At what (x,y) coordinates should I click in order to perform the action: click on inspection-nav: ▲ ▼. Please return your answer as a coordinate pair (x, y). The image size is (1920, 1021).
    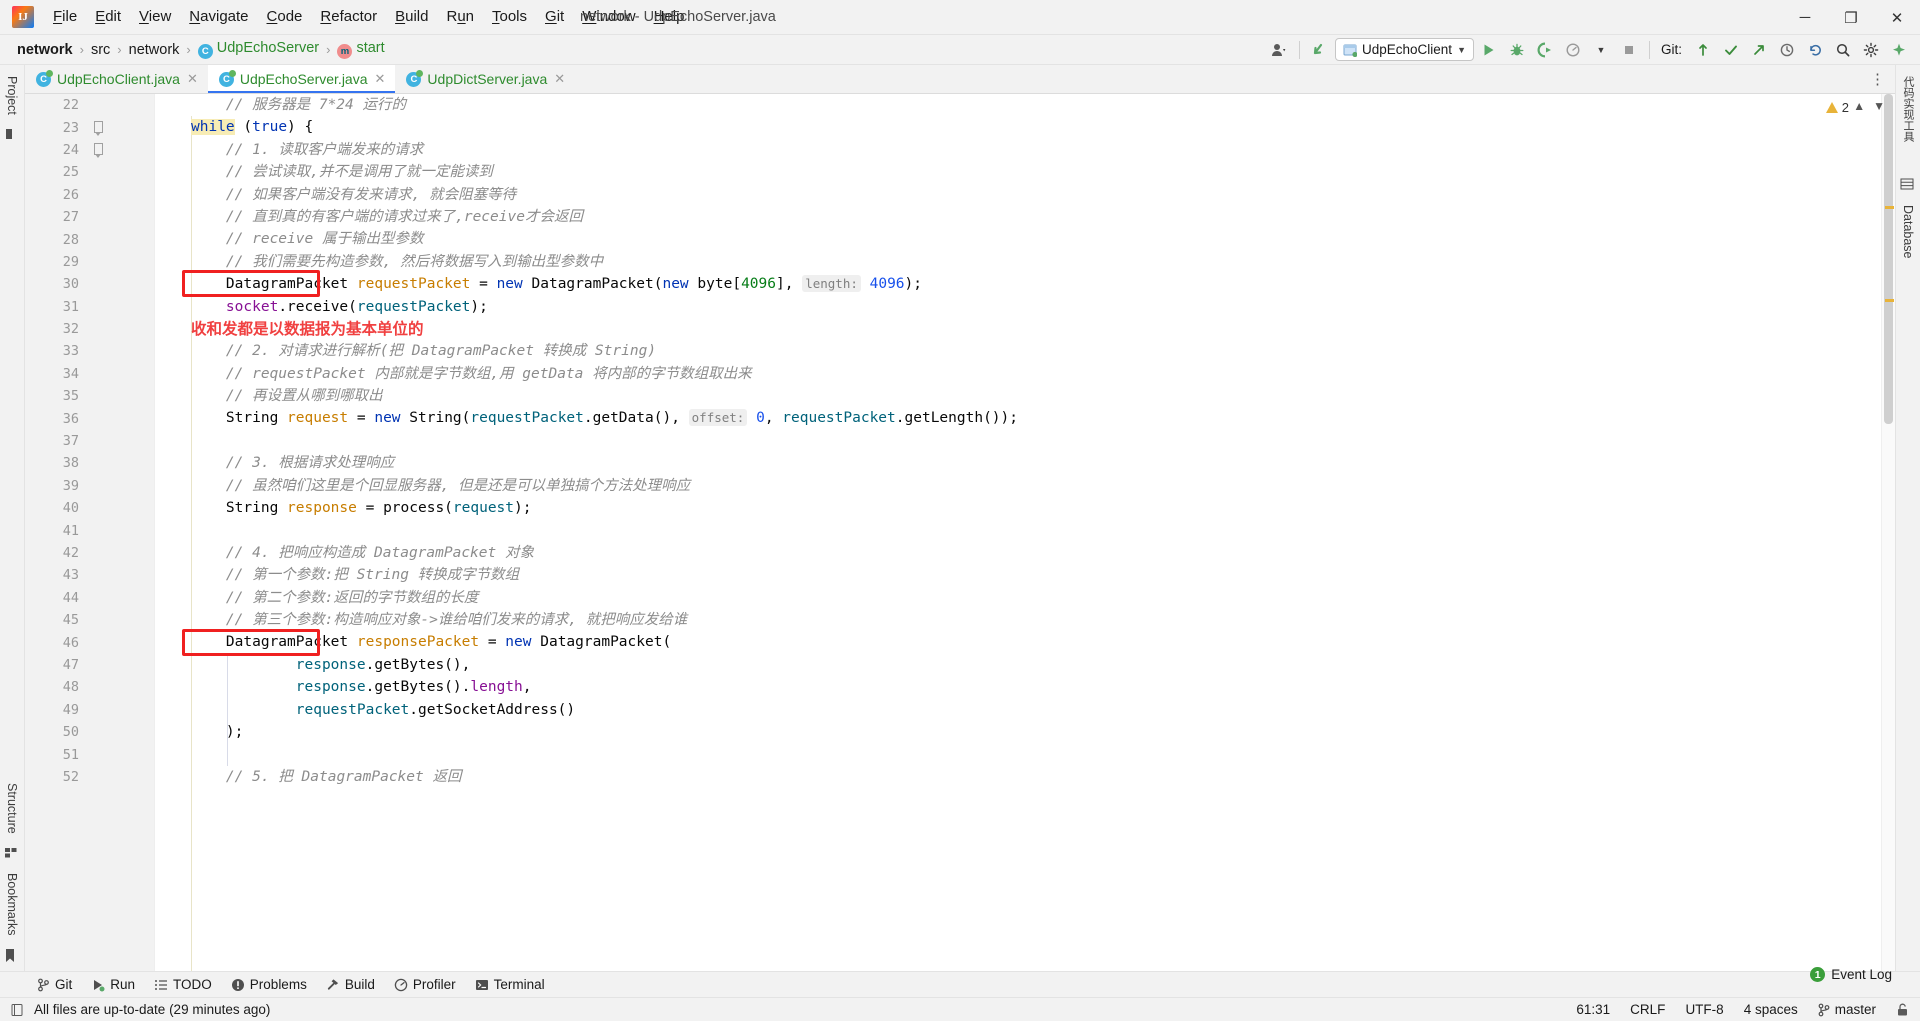
    Looking at the image, I should click on (1869, 106).